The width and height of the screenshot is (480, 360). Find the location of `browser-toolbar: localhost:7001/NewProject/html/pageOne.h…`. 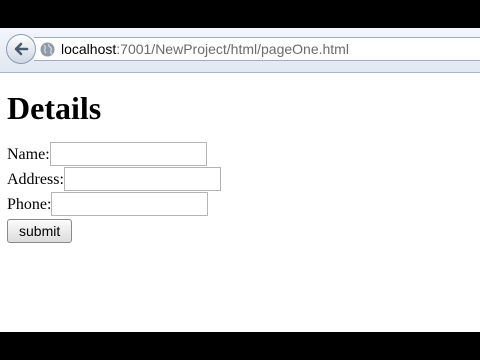

browser-toolbar: localhost:7001/NewProject/html/pageOne.h… is located at coordinates (240, 50).